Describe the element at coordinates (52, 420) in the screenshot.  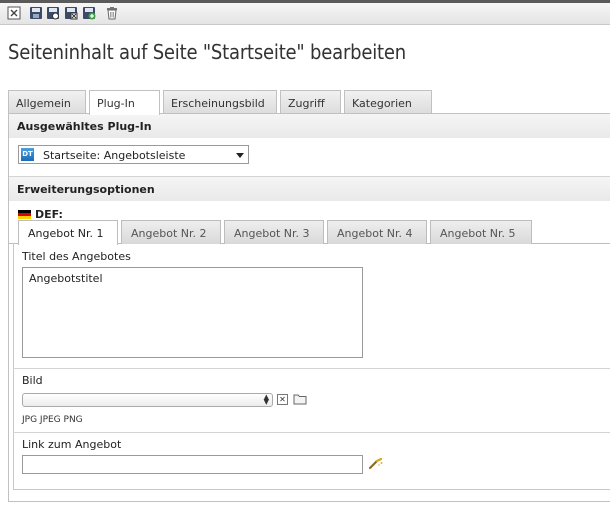
I see `allowed-file-types: JPG JPEG PNG` at that location.